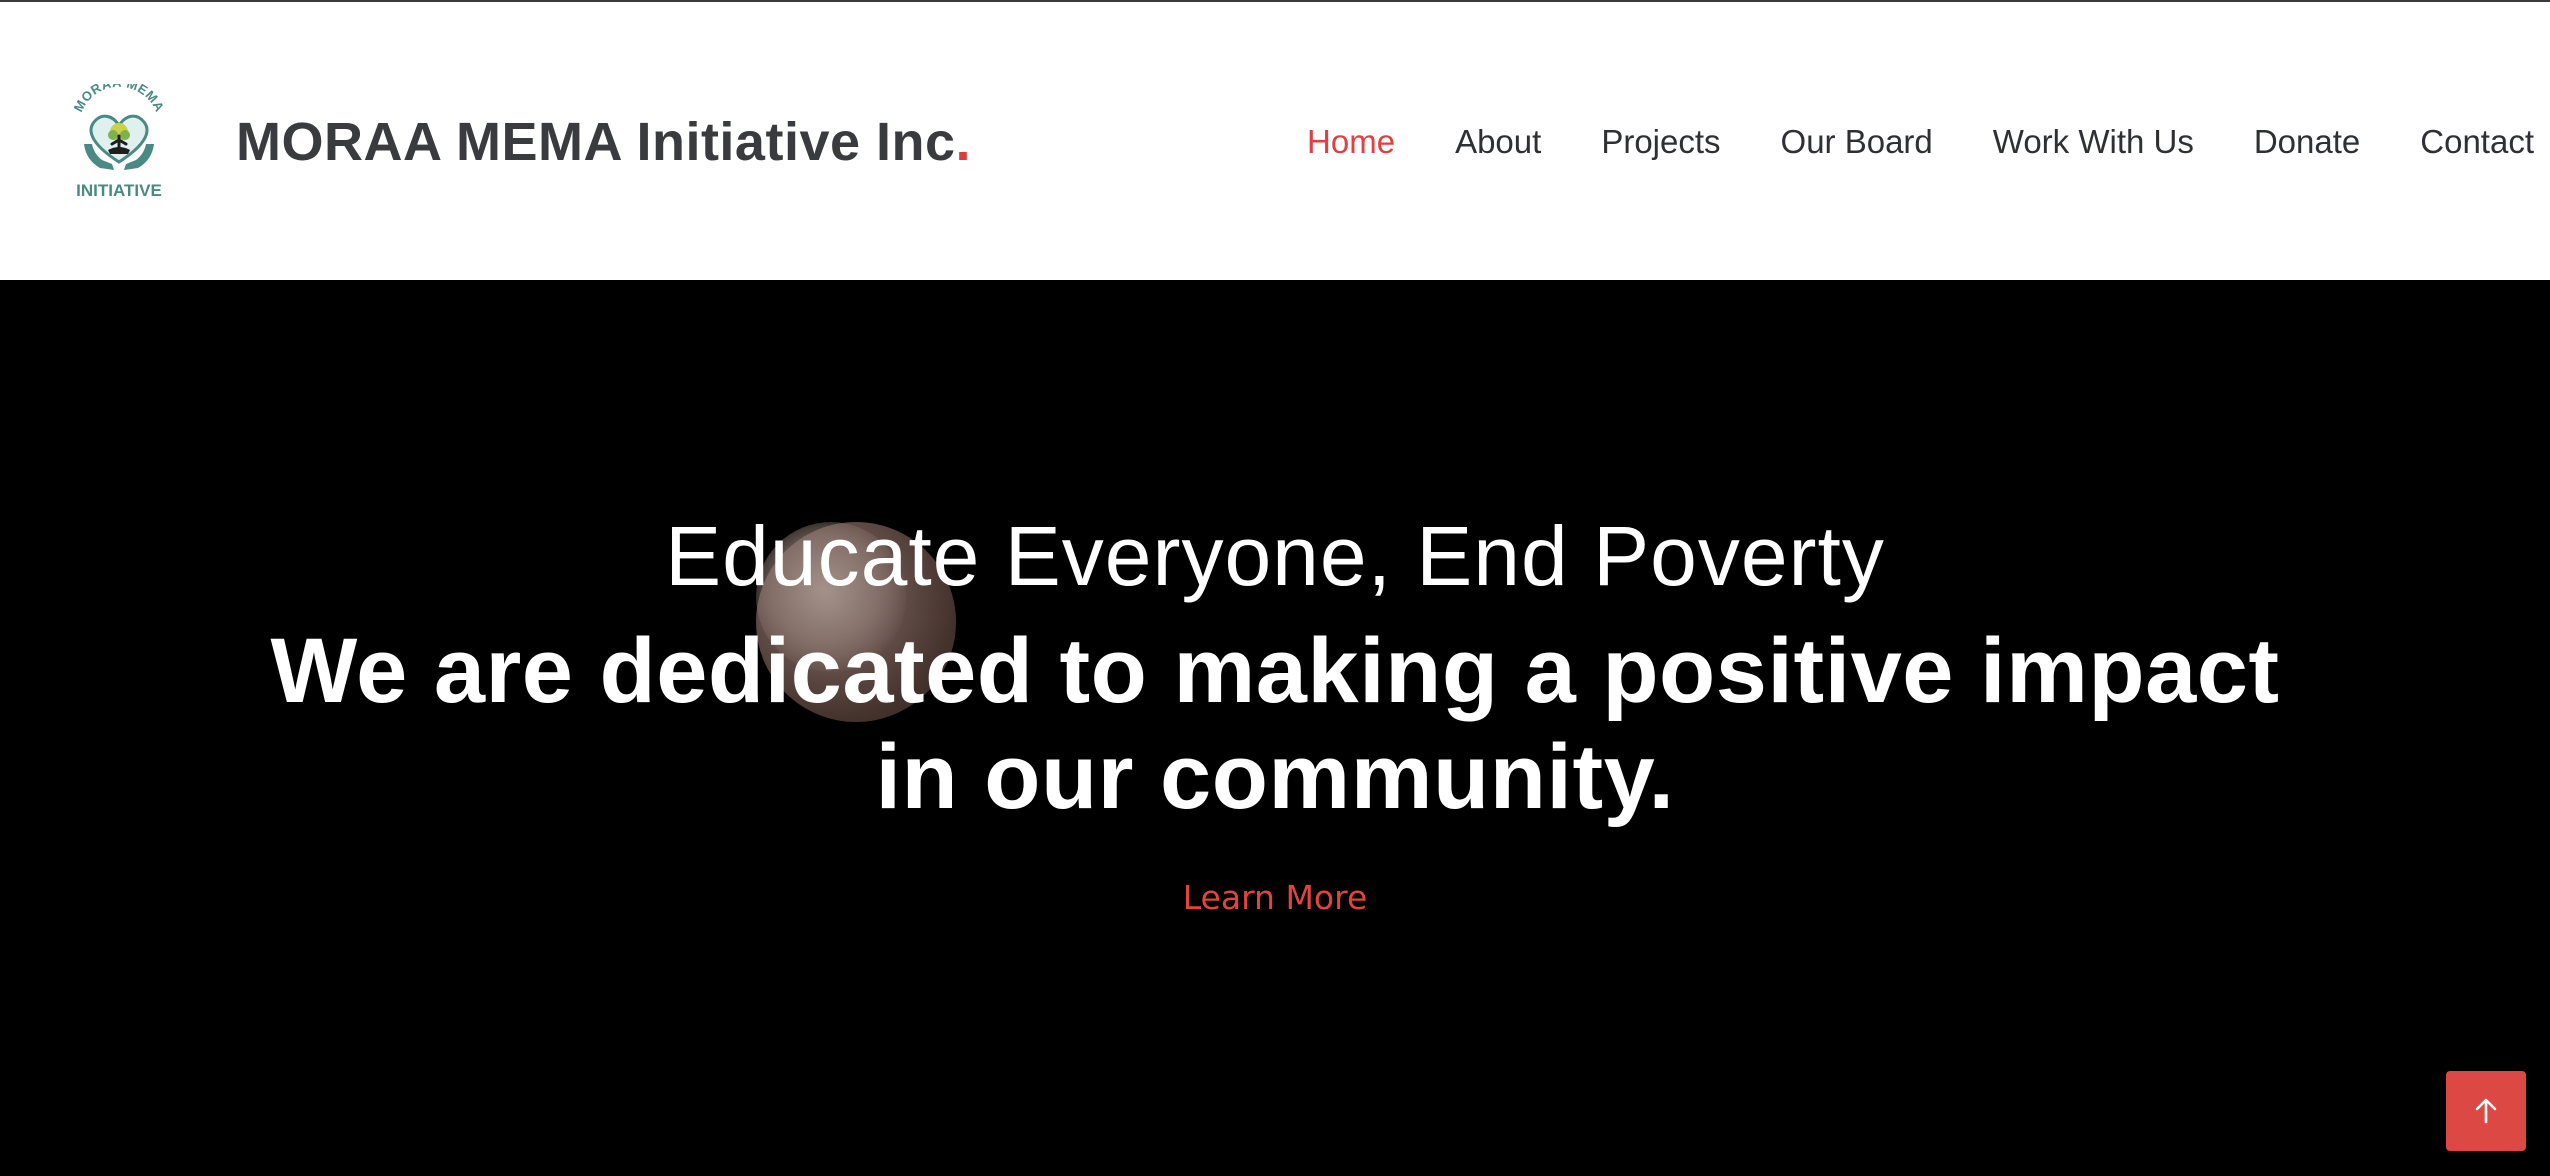  Describe the element at coordinates (1857, 142) in the screenshot. I see `nav-item-our-board: Our Board` at that location.